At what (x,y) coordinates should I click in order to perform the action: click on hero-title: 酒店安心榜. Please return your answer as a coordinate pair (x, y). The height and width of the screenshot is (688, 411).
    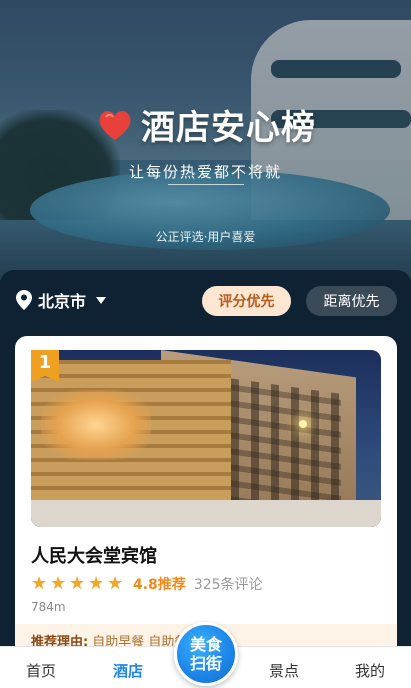
    Looking at the image, I should click on (228, 128).